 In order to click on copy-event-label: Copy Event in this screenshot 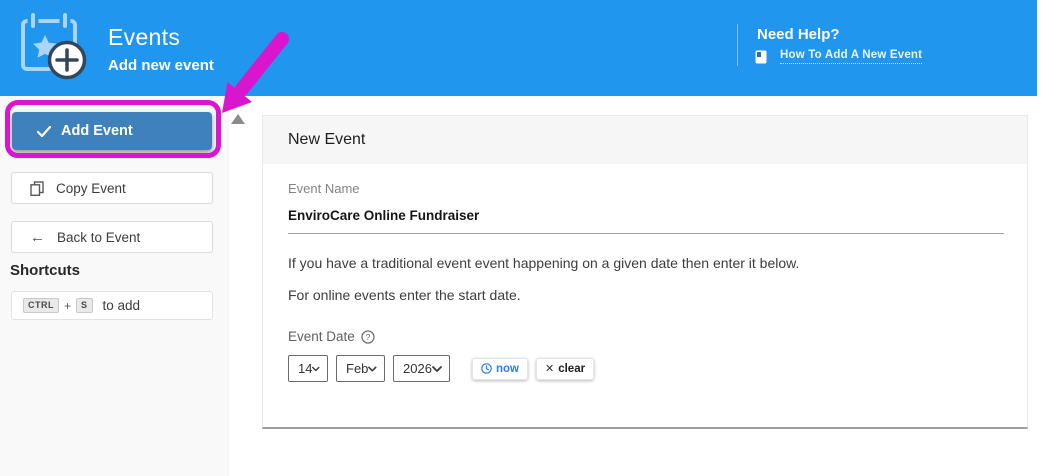, I will do `click(91, 188)`.